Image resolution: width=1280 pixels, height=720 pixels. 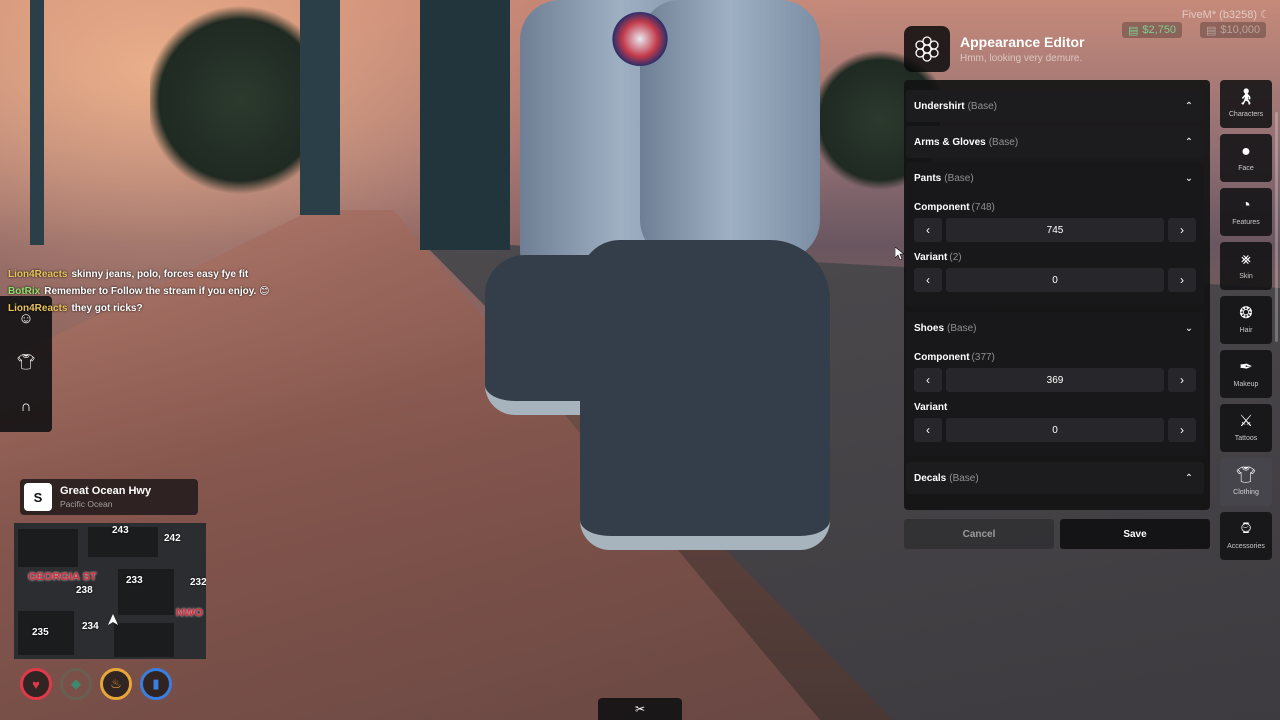 I want to click on person-icon: 🚶︎, so click(x=1246, y=97).